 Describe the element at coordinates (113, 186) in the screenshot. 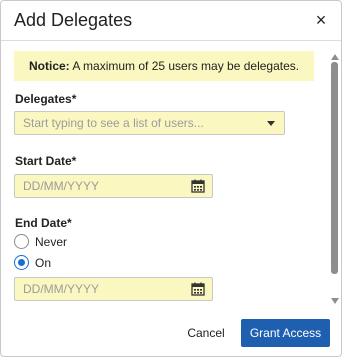

I see `start-date-input: DD/MM/YYYY` at that location.